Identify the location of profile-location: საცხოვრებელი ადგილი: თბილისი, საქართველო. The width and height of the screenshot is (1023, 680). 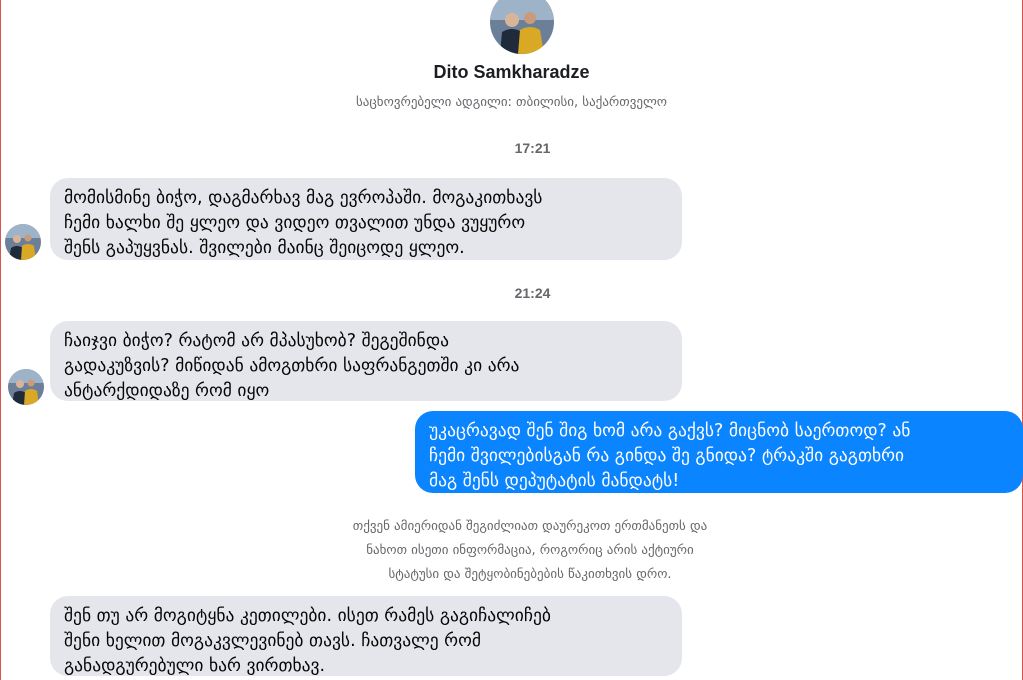
(511, 102).